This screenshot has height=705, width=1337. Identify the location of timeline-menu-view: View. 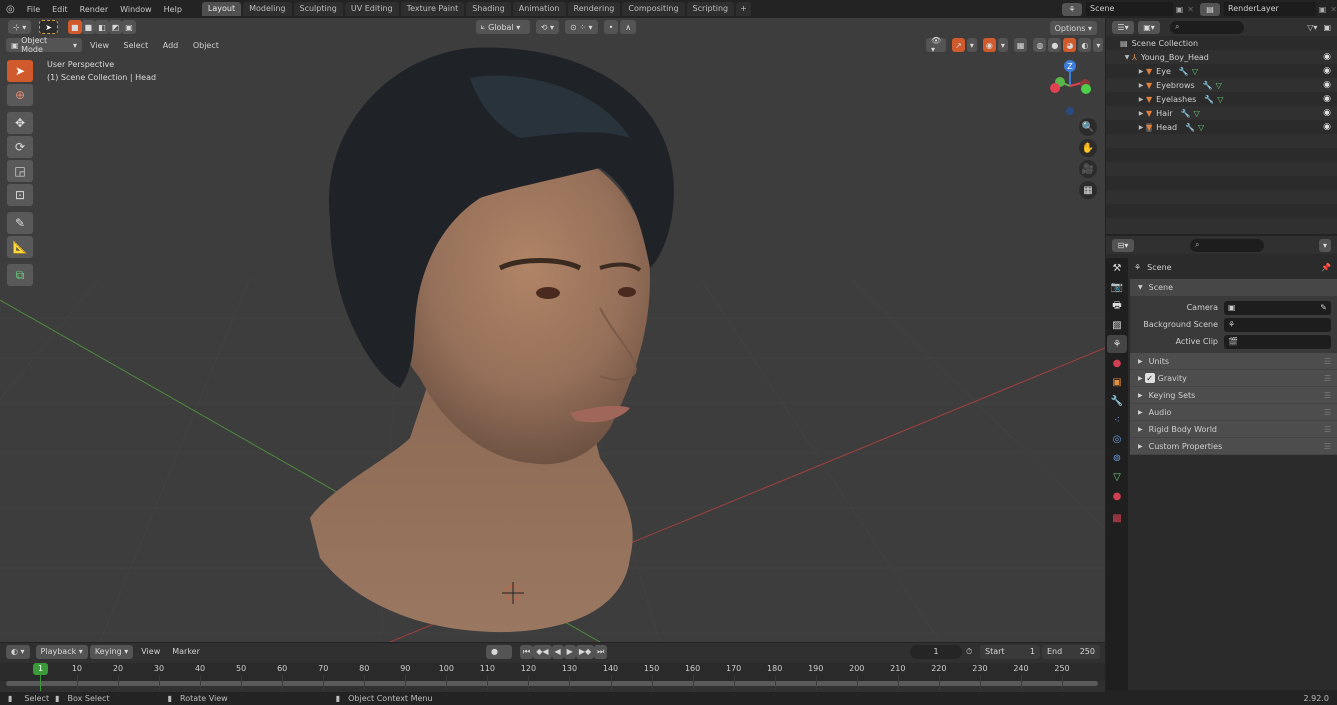
(150, 651).